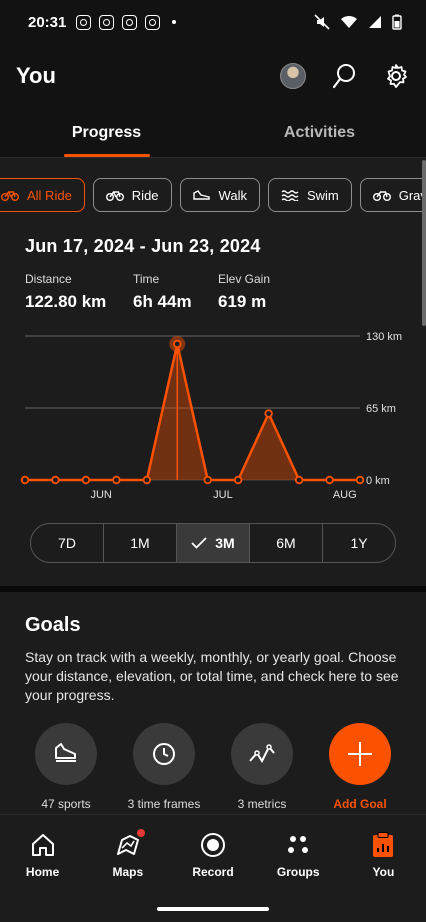 This screenshot has height=922, width=426. What do you see at coordinates (67, 543) in the screenshot?
I see `range-7d: 7D` at bounding box center [67, 543].